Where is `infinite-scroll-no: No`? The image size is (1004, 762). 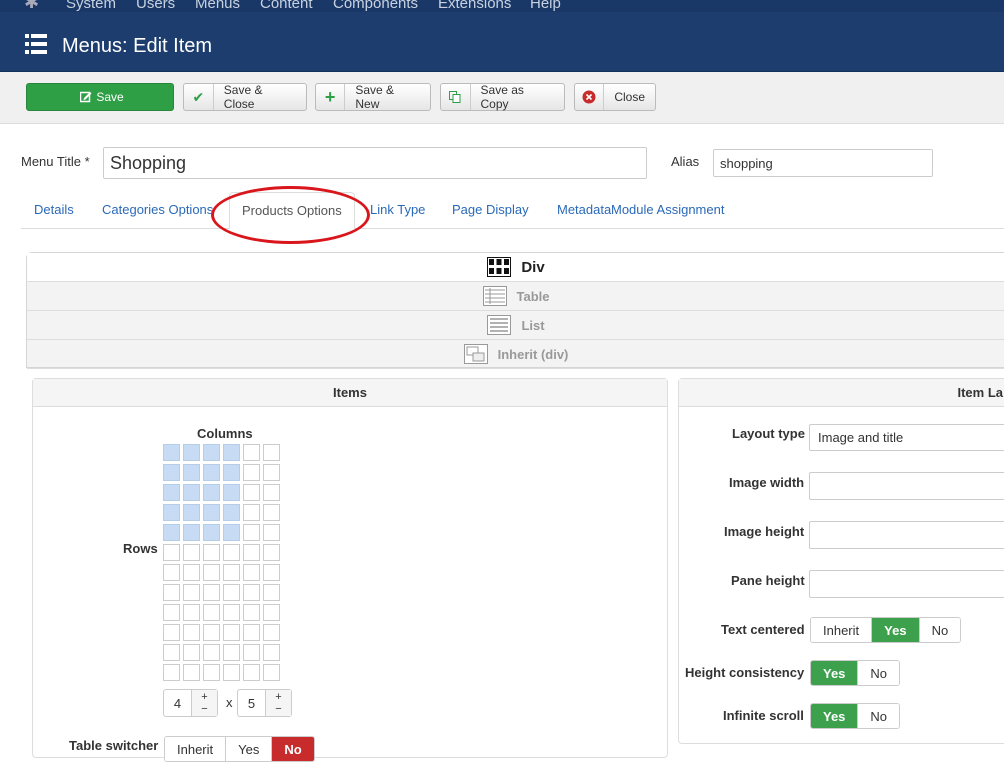 infinite-scroll-no: No is located at coordinates (879, 716).